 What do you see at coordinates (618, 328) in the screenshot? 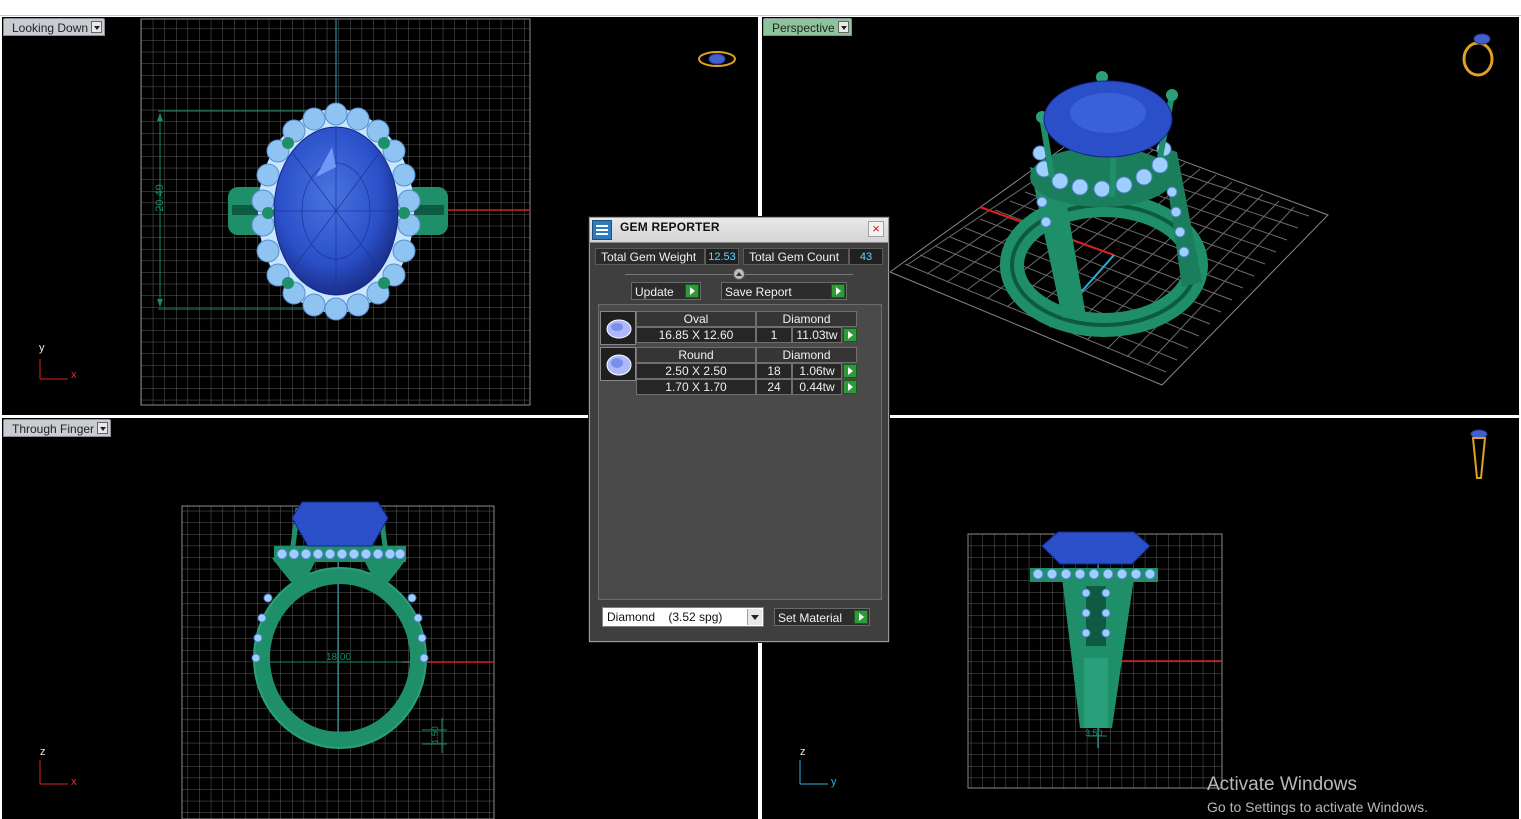
I see `oval-gem-icon` at bounding box center [618, 328].